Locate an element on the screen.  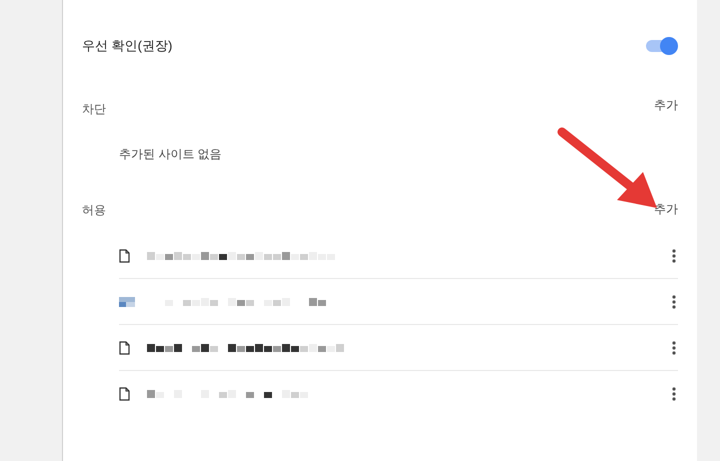
section-title: 차단 is located at coordinates (94, 109).